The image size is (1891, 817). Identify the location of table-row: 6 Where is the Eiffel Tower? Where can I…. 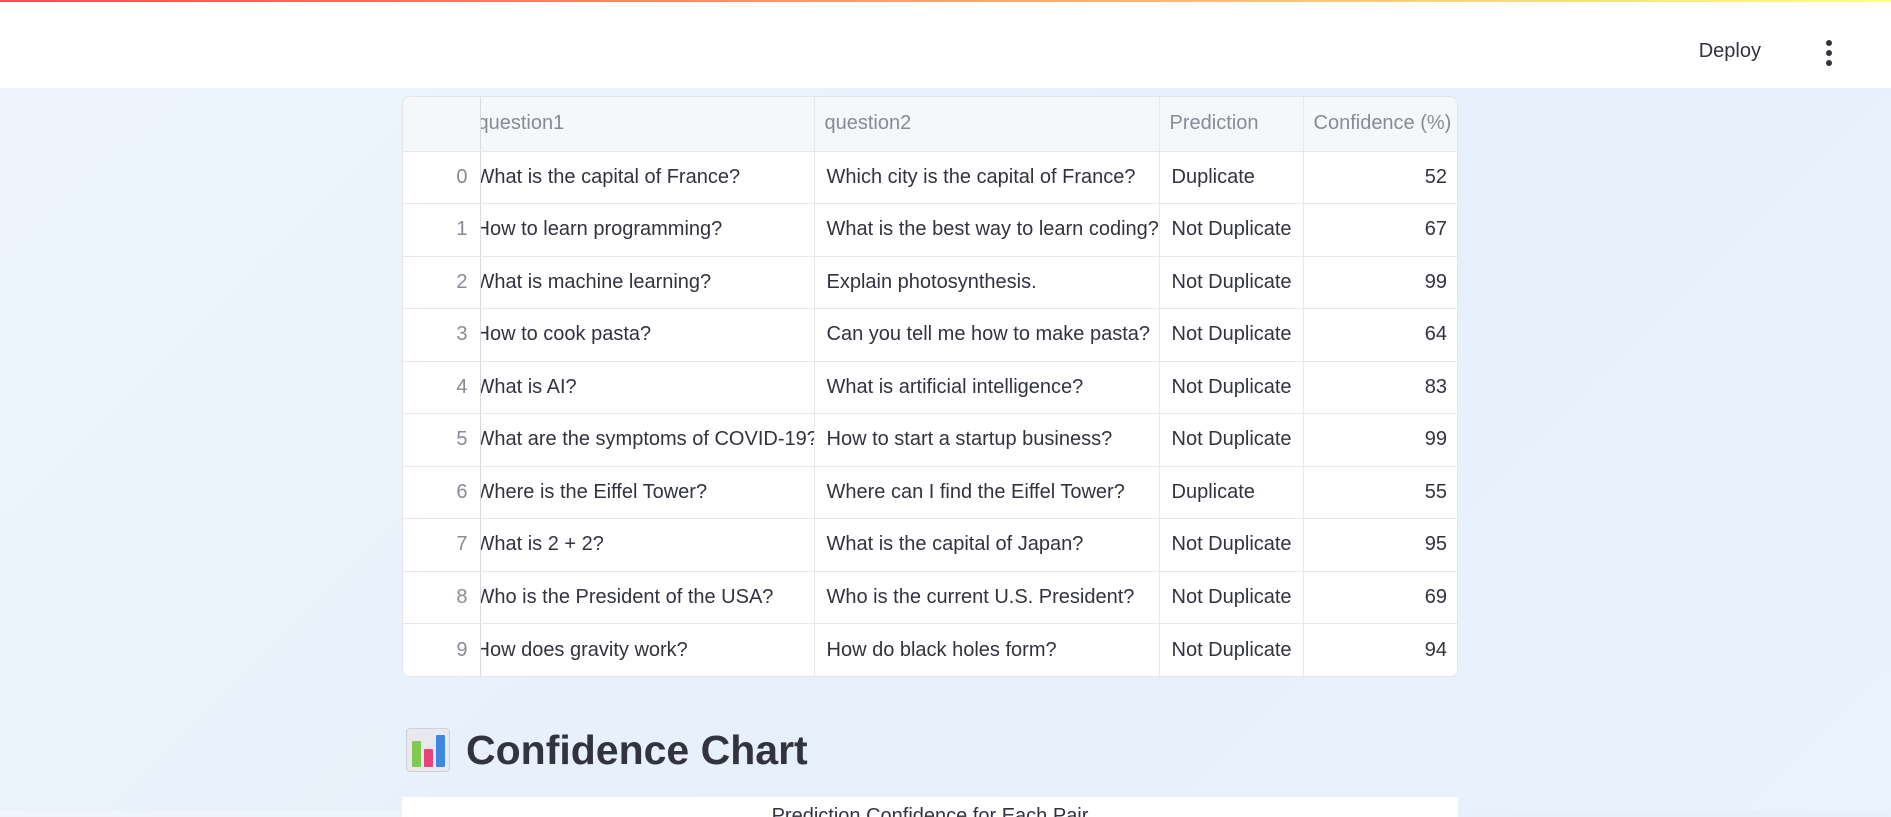
(930, 492).